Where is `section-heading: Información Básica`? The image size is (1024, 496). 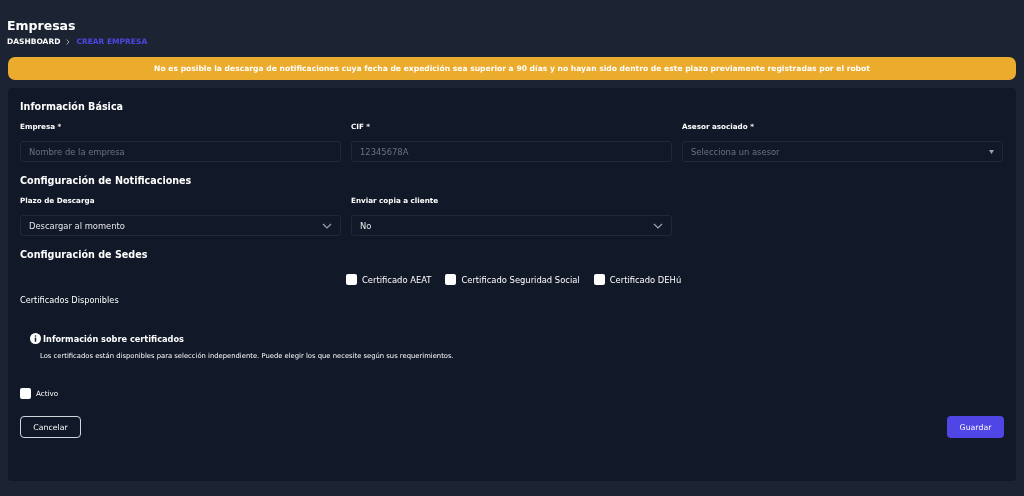
section-heading: Información Básica is located at coordinates (72, 107).